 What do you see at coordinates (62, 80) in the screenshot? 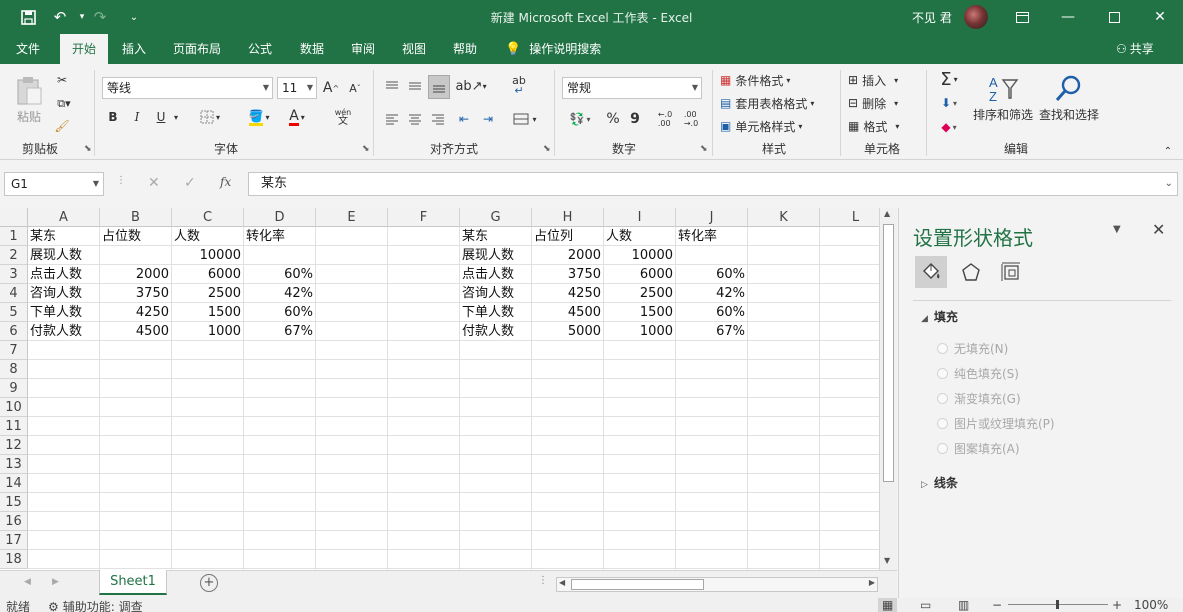
I see `cut-icon: ✂` at bounding box center [62, 80].